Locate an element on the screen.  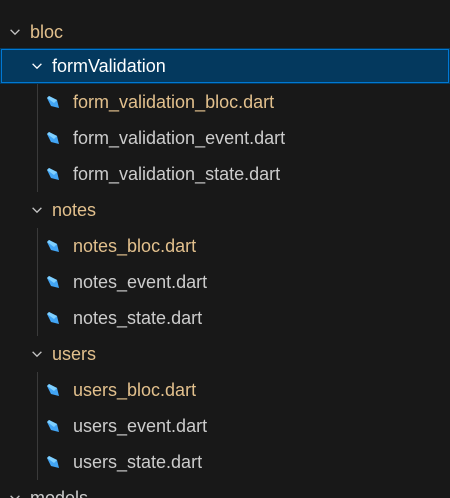
file-item: form_validation_bloc.dart is located at coordinates (225, 102).